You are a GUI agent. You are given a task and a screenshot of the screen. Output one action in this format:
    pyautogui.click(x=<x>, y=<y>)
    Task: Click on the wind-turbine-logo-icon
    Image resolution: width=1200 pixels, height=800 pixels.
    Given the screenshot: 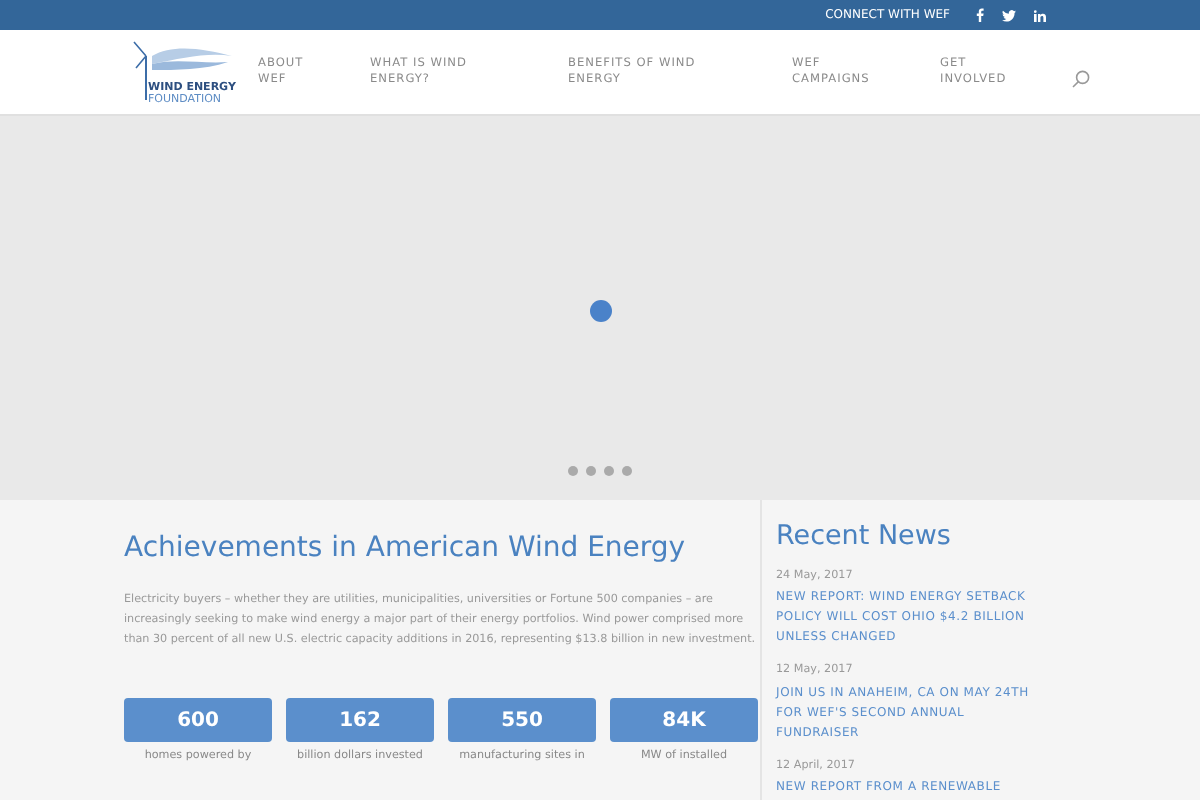 What is the action you would take?
    pyautogui.click(x=184, y=70)
    